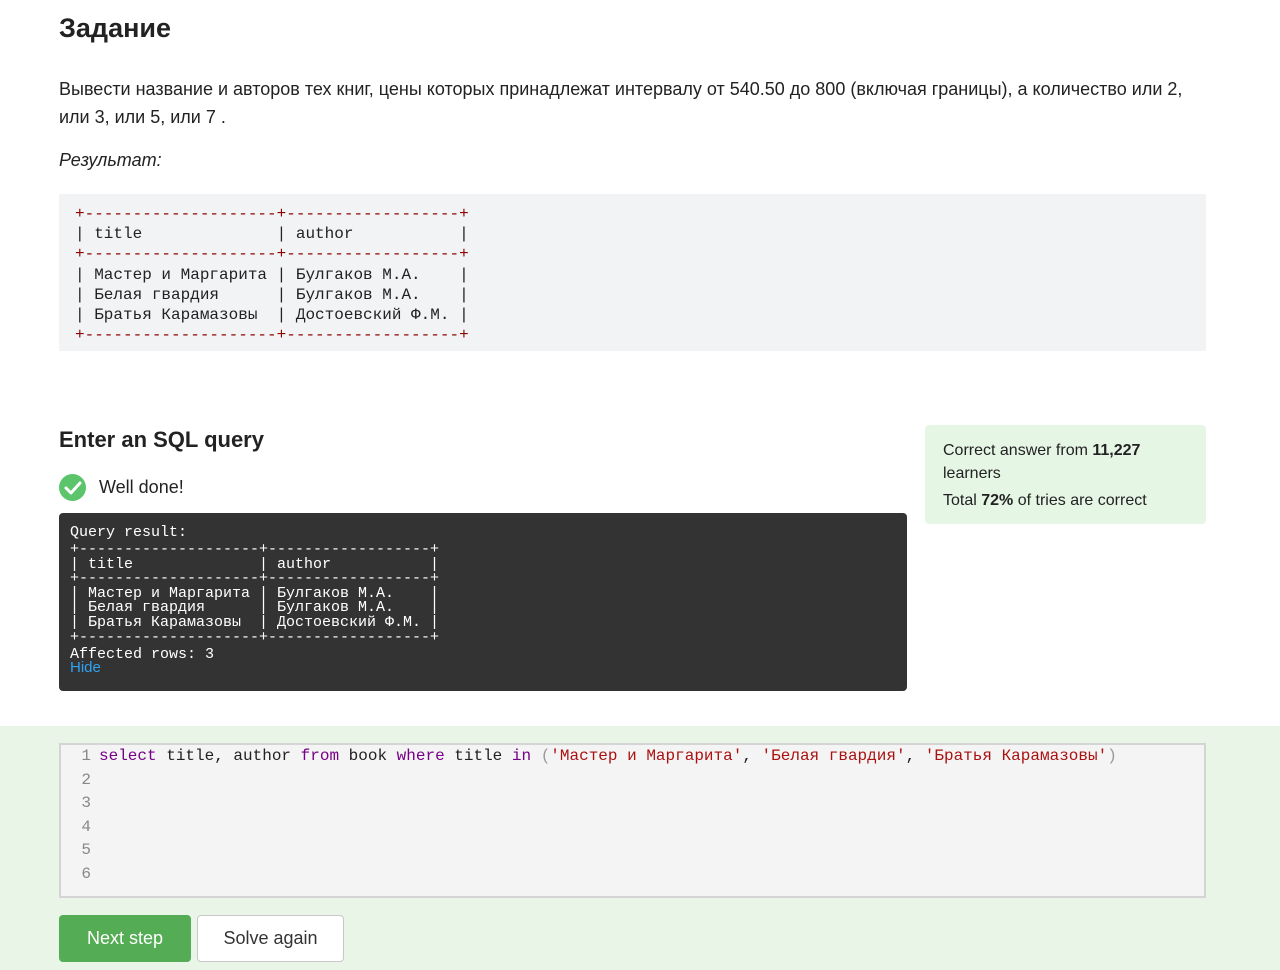  Describe the element at coordinates (128, 756) in the screenshot. I see `keyword-select: select` at that location.